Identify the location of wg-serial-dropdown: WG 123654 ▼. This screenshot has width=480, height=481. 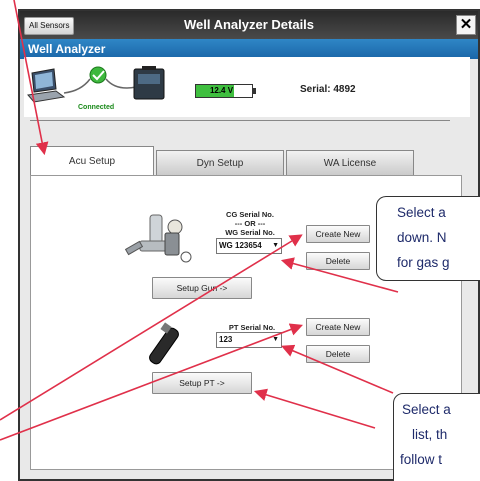
(249, 246).